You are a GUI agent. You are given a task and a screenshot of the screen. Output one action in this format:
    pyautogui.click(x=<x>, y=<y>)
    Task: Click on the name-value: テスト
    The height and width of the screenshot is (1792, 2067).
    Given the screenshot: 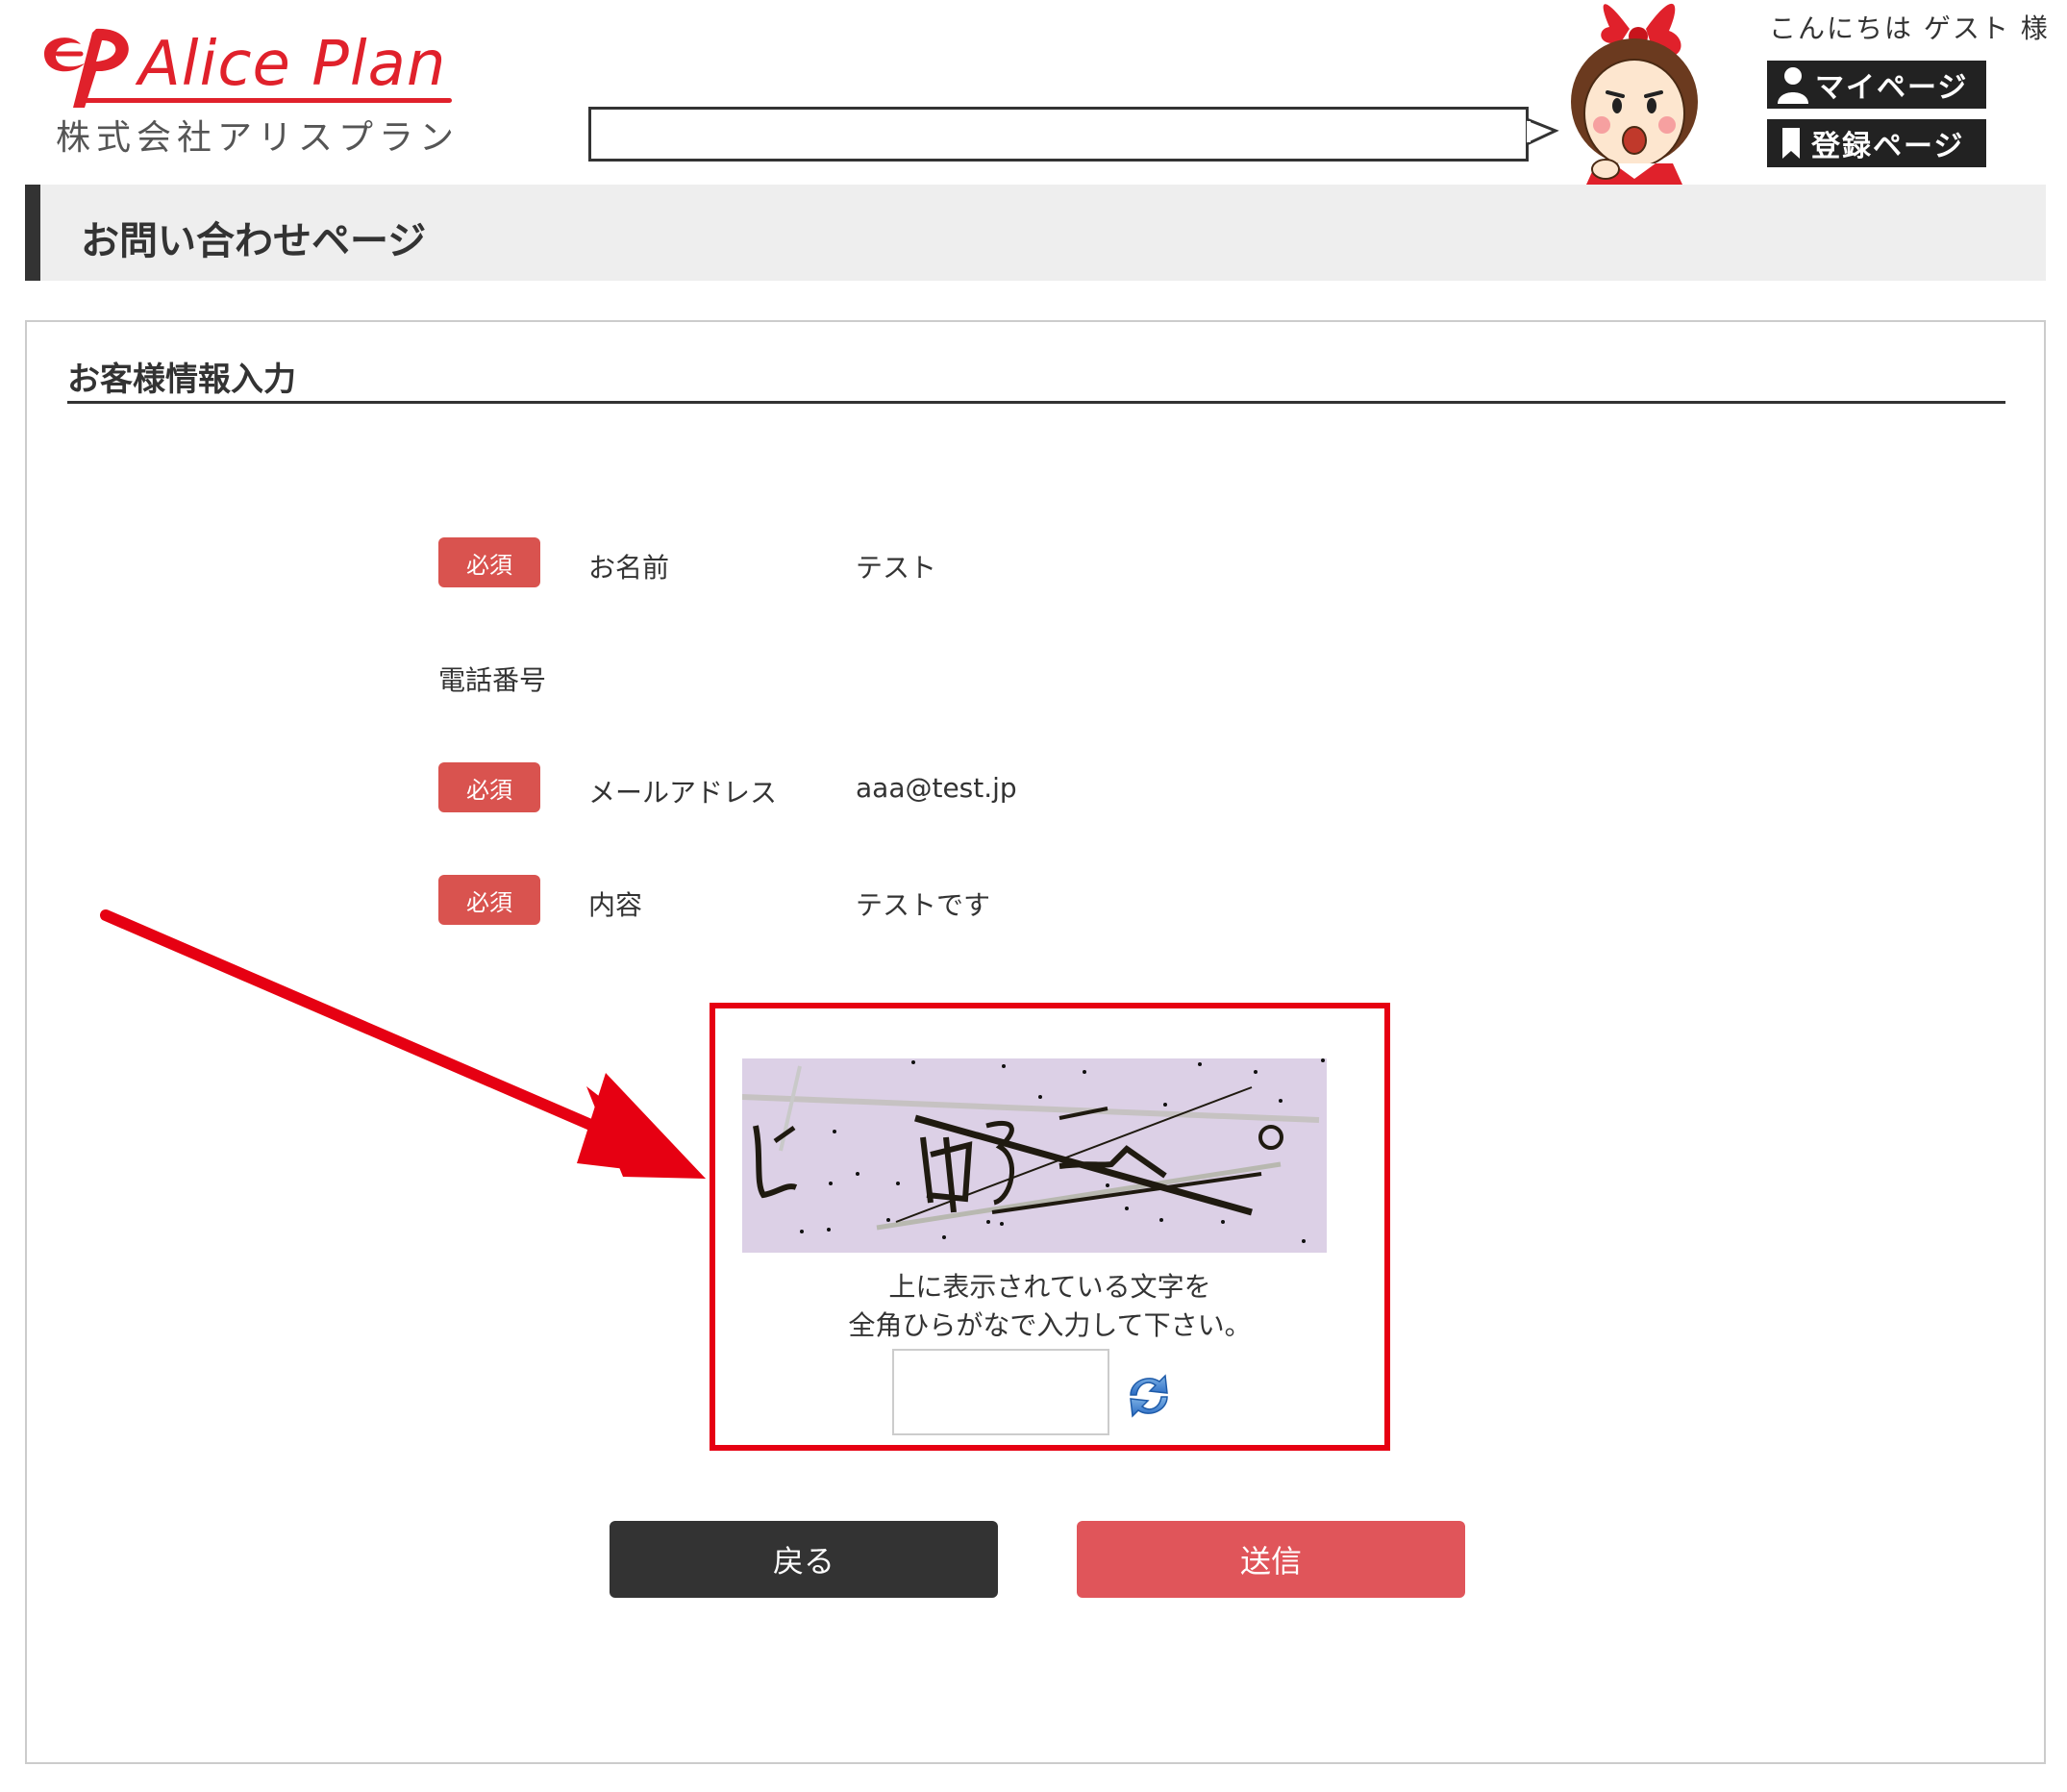 What is the action you would take?
    pyautogui.click(x=896, y=568)
    